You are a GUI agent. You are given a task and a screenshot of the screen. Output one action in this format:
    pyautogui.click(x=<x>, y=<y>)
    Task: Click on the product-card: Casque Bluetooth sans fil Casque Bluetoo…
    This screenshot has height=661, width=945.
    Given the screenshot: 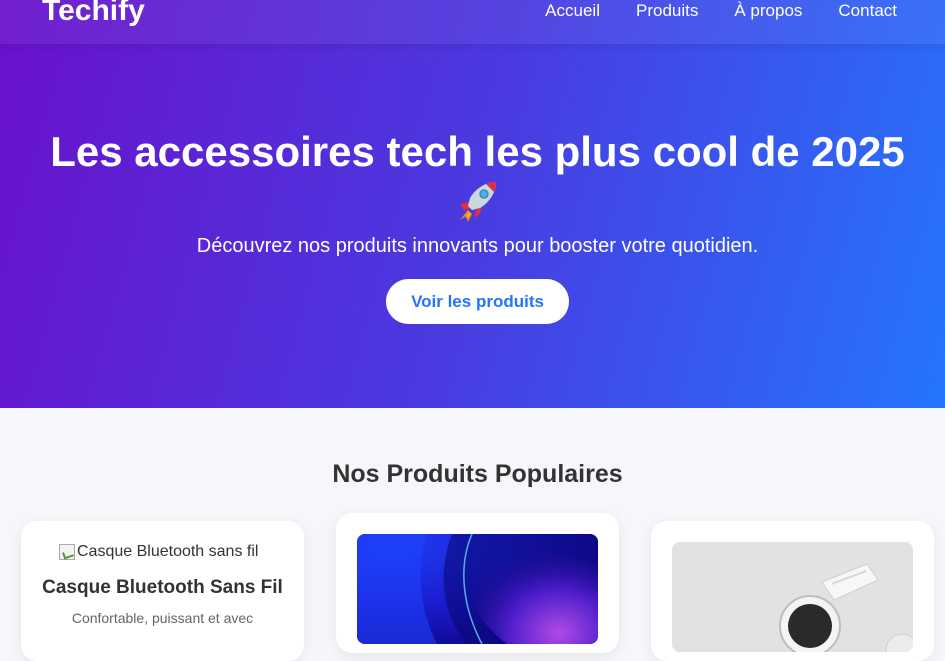 What is the action you would take?
    pyautogui.click(x=162, y=591)
    